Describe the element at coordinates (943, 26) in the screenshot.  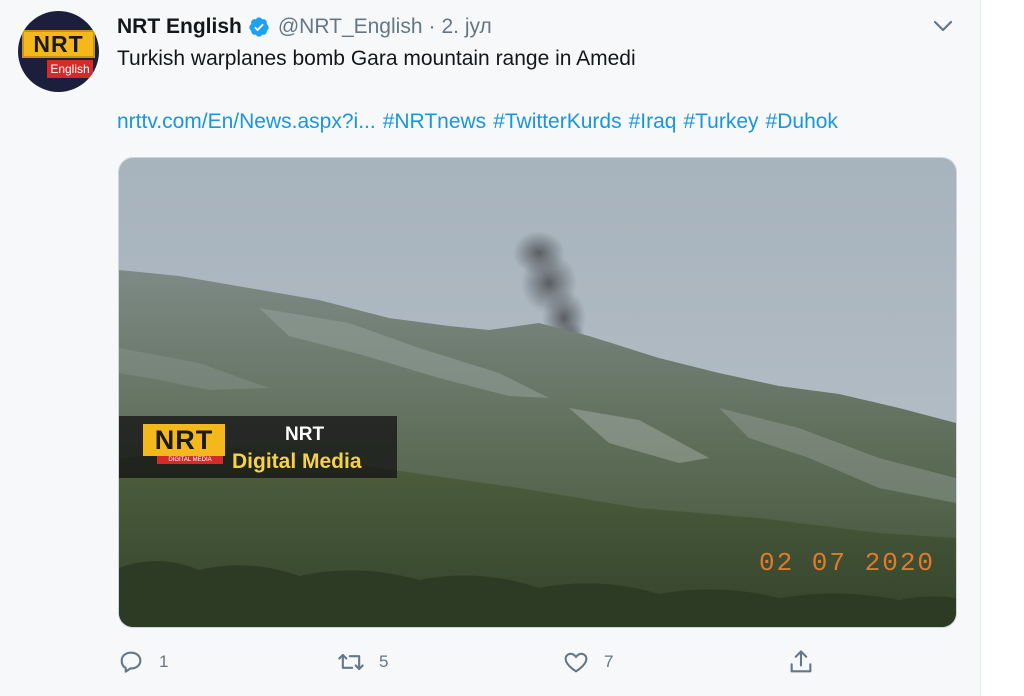
I see `chevron-down-icon` at that location.